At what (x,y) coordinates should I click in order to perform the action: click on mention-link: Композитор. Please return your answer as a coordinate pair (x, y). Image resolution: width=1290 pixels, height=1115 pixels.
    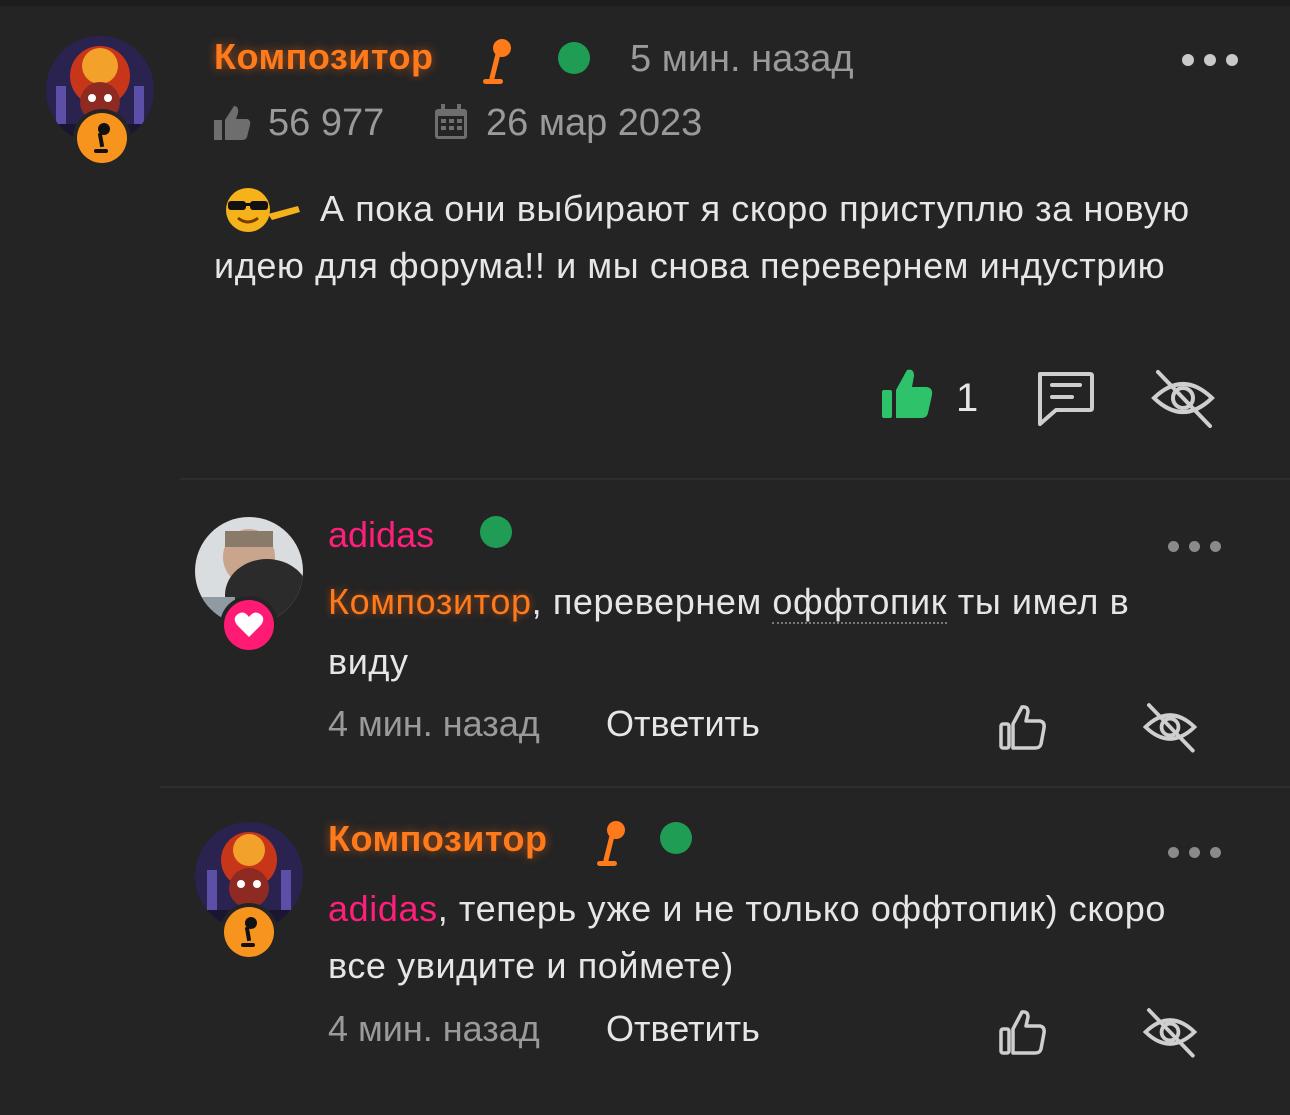
    Looking at the image, I should click on (430, 601).